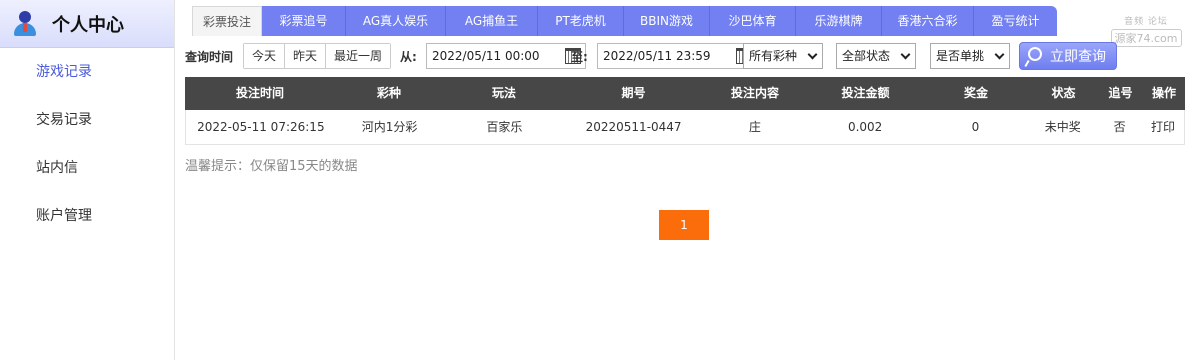 The image size is (1195, 360). Describe the element at coordinates (754, 93) in the screenshot. I see `header-bet-content: 投注内容` at that location.